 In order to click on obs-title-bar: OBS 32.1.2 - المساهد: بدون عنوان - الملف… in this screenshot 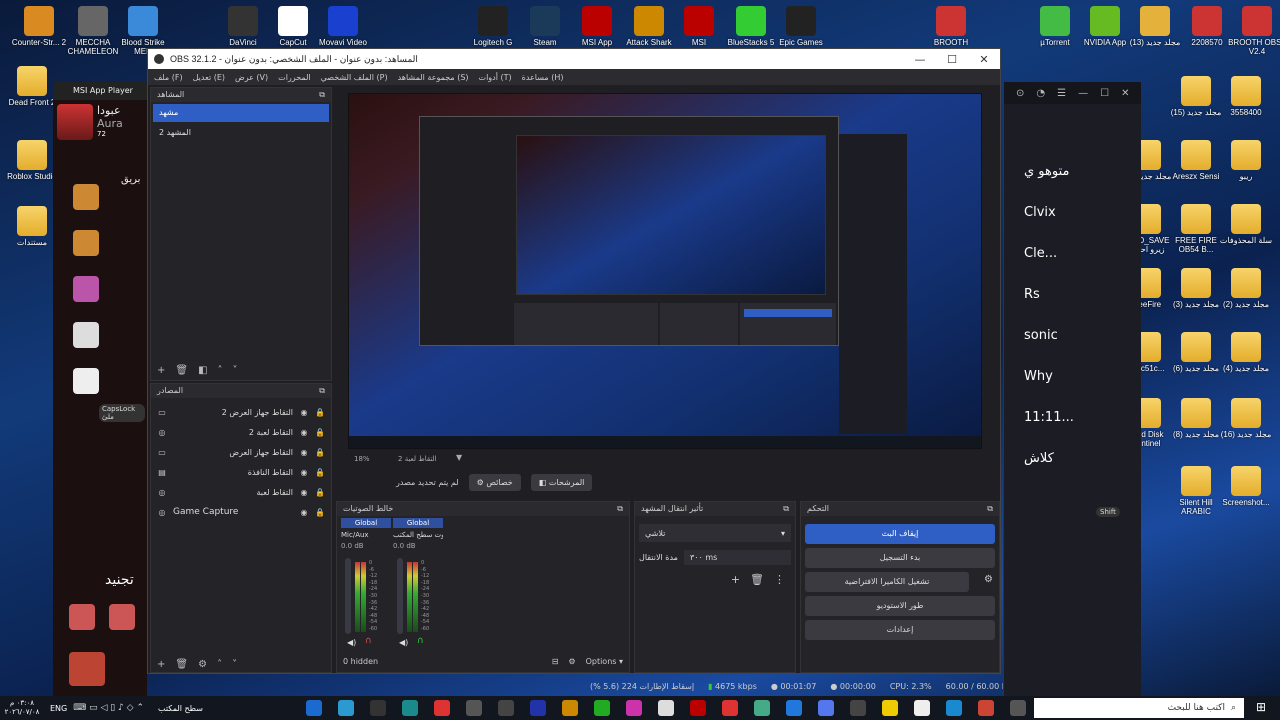, I will do `click(574, 59)`.